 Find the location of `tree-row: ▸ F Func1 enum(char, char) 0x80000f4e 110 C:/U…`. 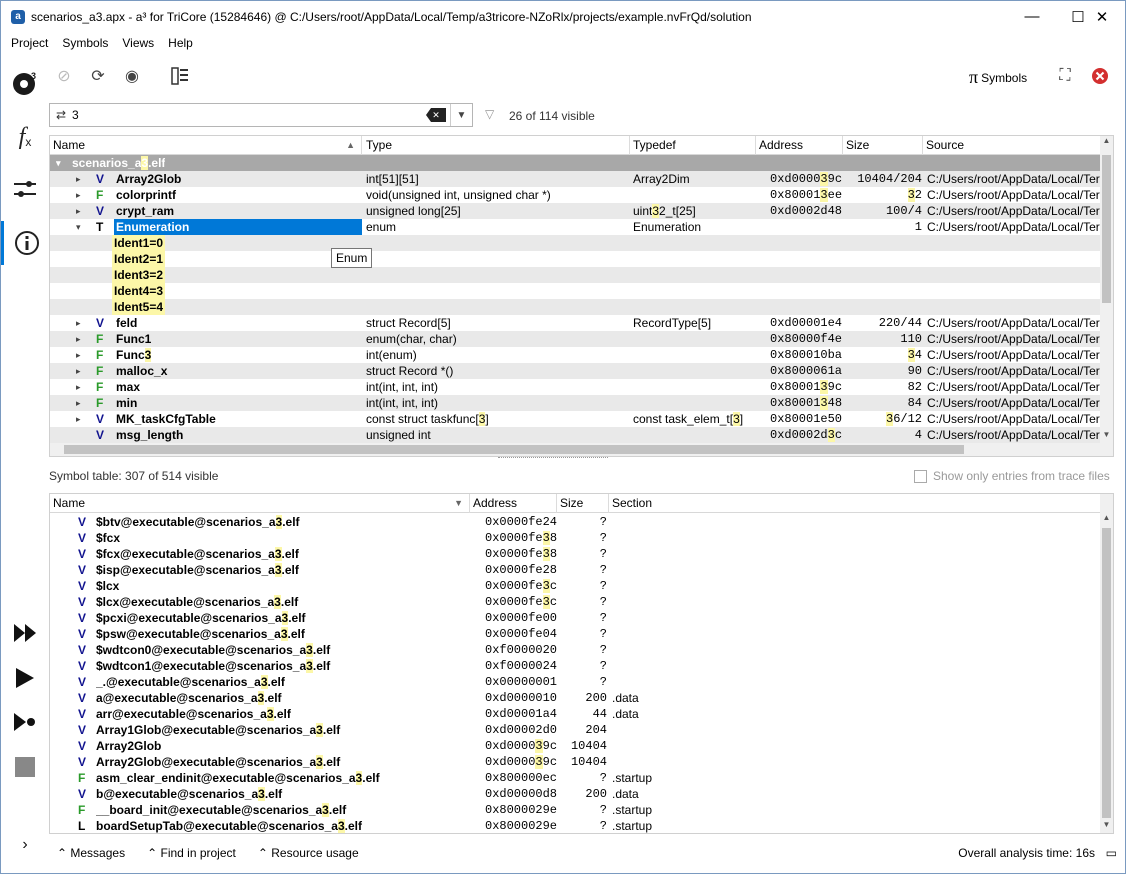

tree-row: ▸ F Func1 enum(char, char) 0x80000f4e 110 C:/U… is located at coordinates (575, 339).